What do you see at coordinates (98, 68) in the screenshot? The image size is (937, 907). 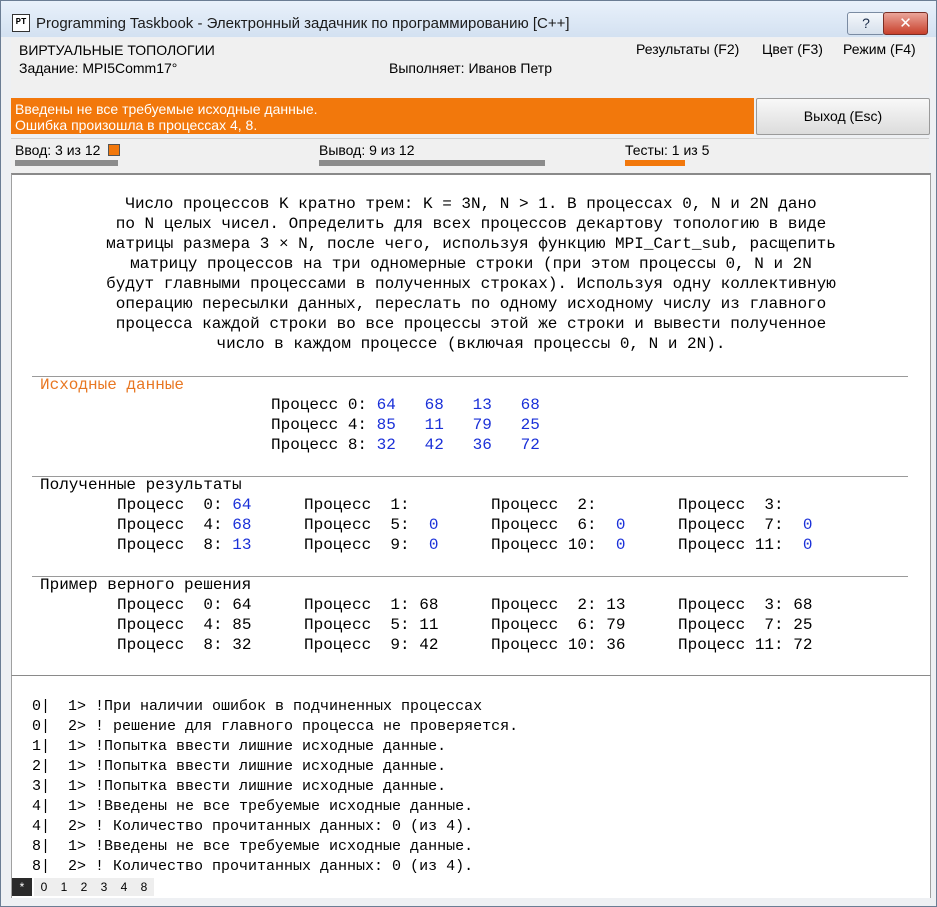 I see `task-name: Задание: MPI5Comm17°` at bounding box center [98, 68].